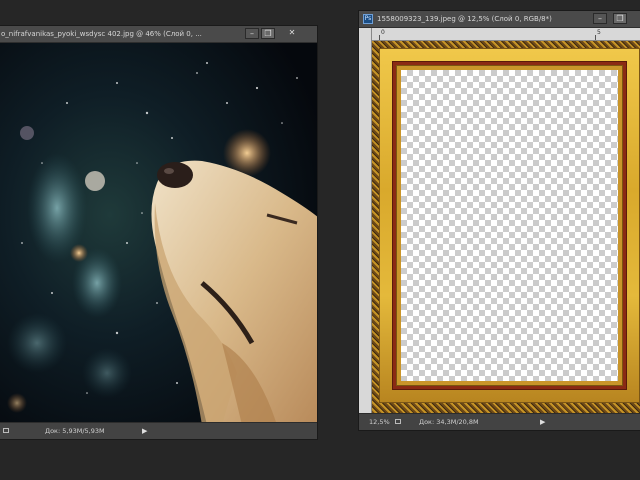 The height and width of the screenshot is (480, 640). I want to click on document-status-bar: 12,5% Док: 34,3М/20,8М ▶, so click(499, 421).